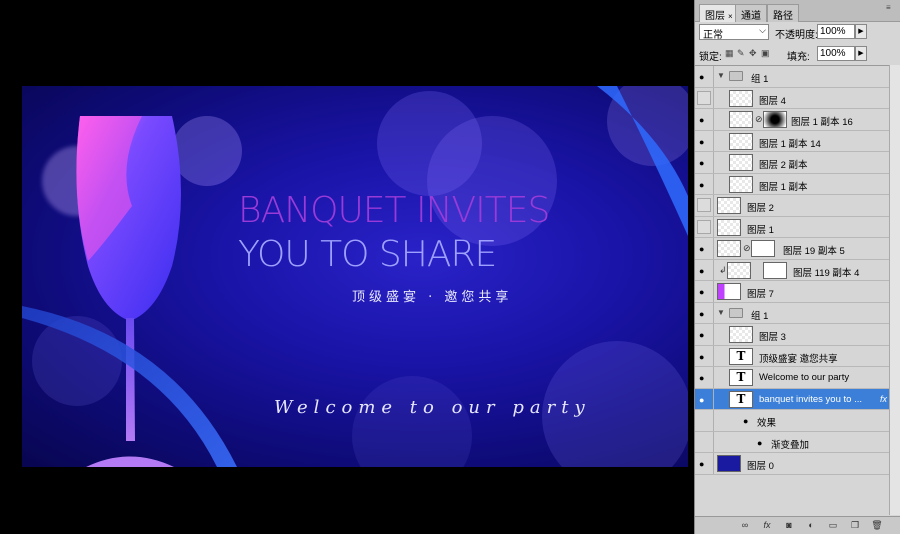 The height and width of the screenshot is (534, 900). Describe the element at coordinates (789, 525) in the screenshot. I see `mask-icon: ◙` at that location.